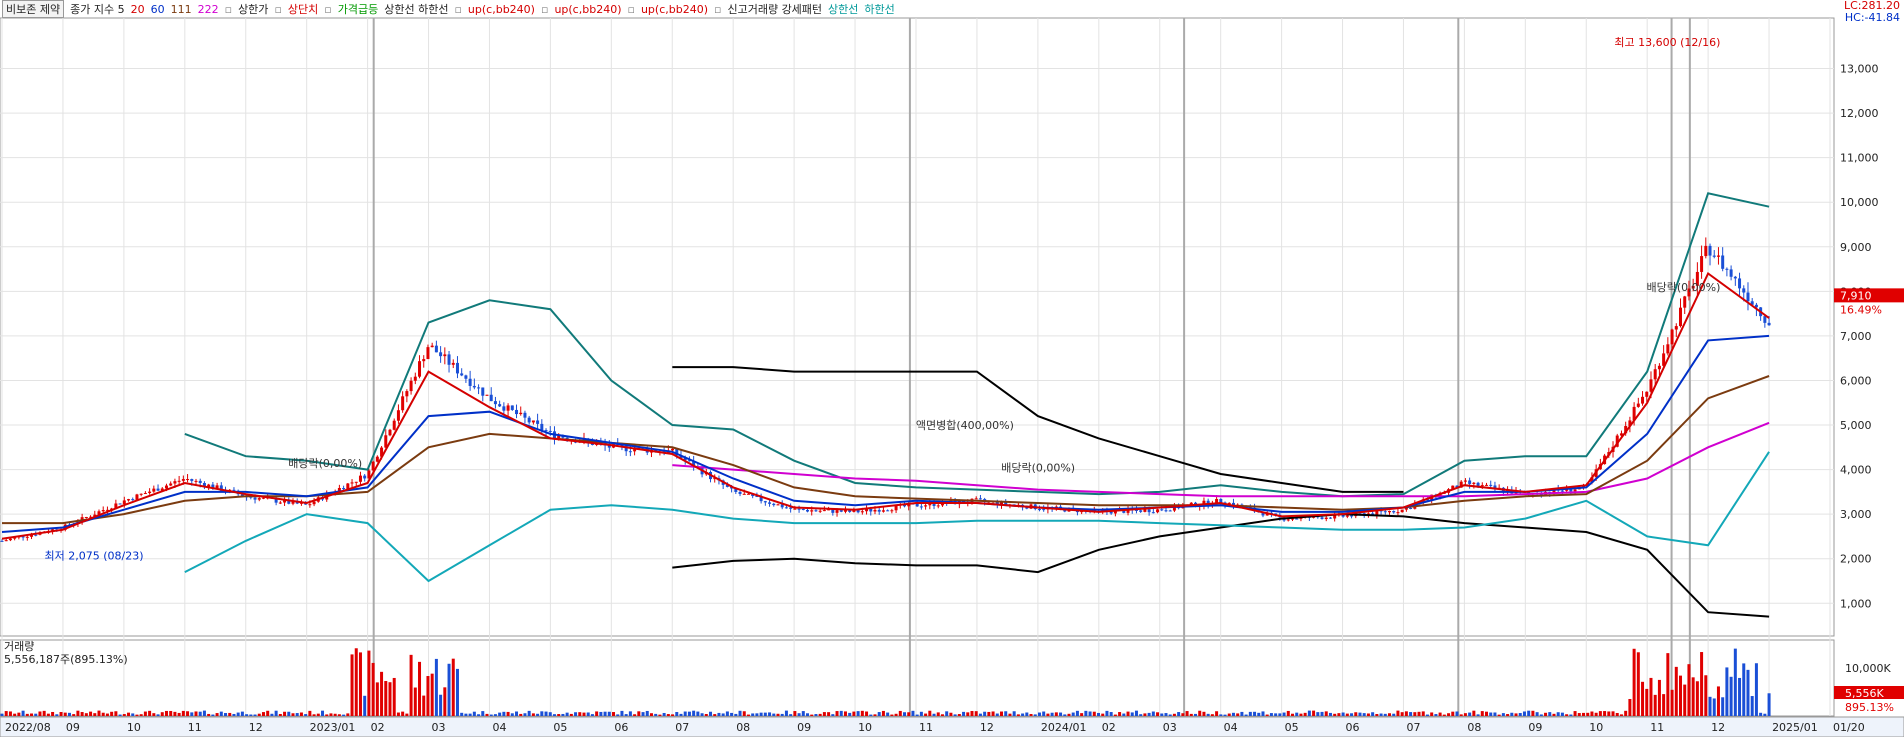  I want to click on x-tick-label: 05, so click(1292, 727).